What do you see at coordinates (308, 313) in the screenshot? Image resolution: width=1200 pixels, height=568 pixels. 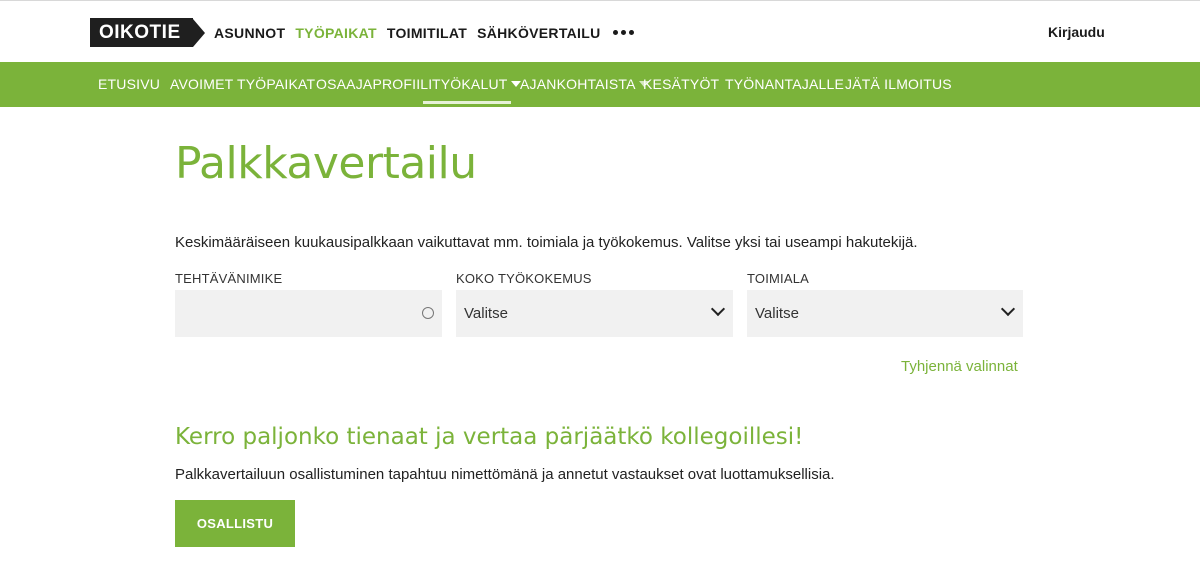 I see `job-title-input` at bounding box center [308, 313].